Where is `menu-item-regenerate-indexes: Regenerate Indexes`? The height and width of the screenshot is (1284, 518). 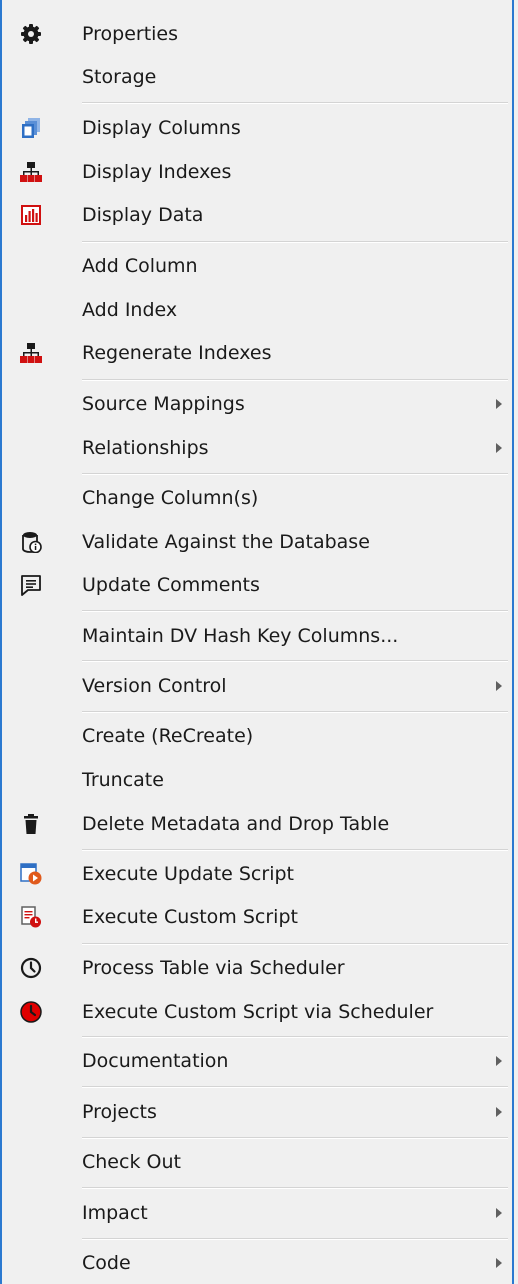
menu-item-regenerate-indexes: Regenerate Indexes is located at coordinates (257, 353).